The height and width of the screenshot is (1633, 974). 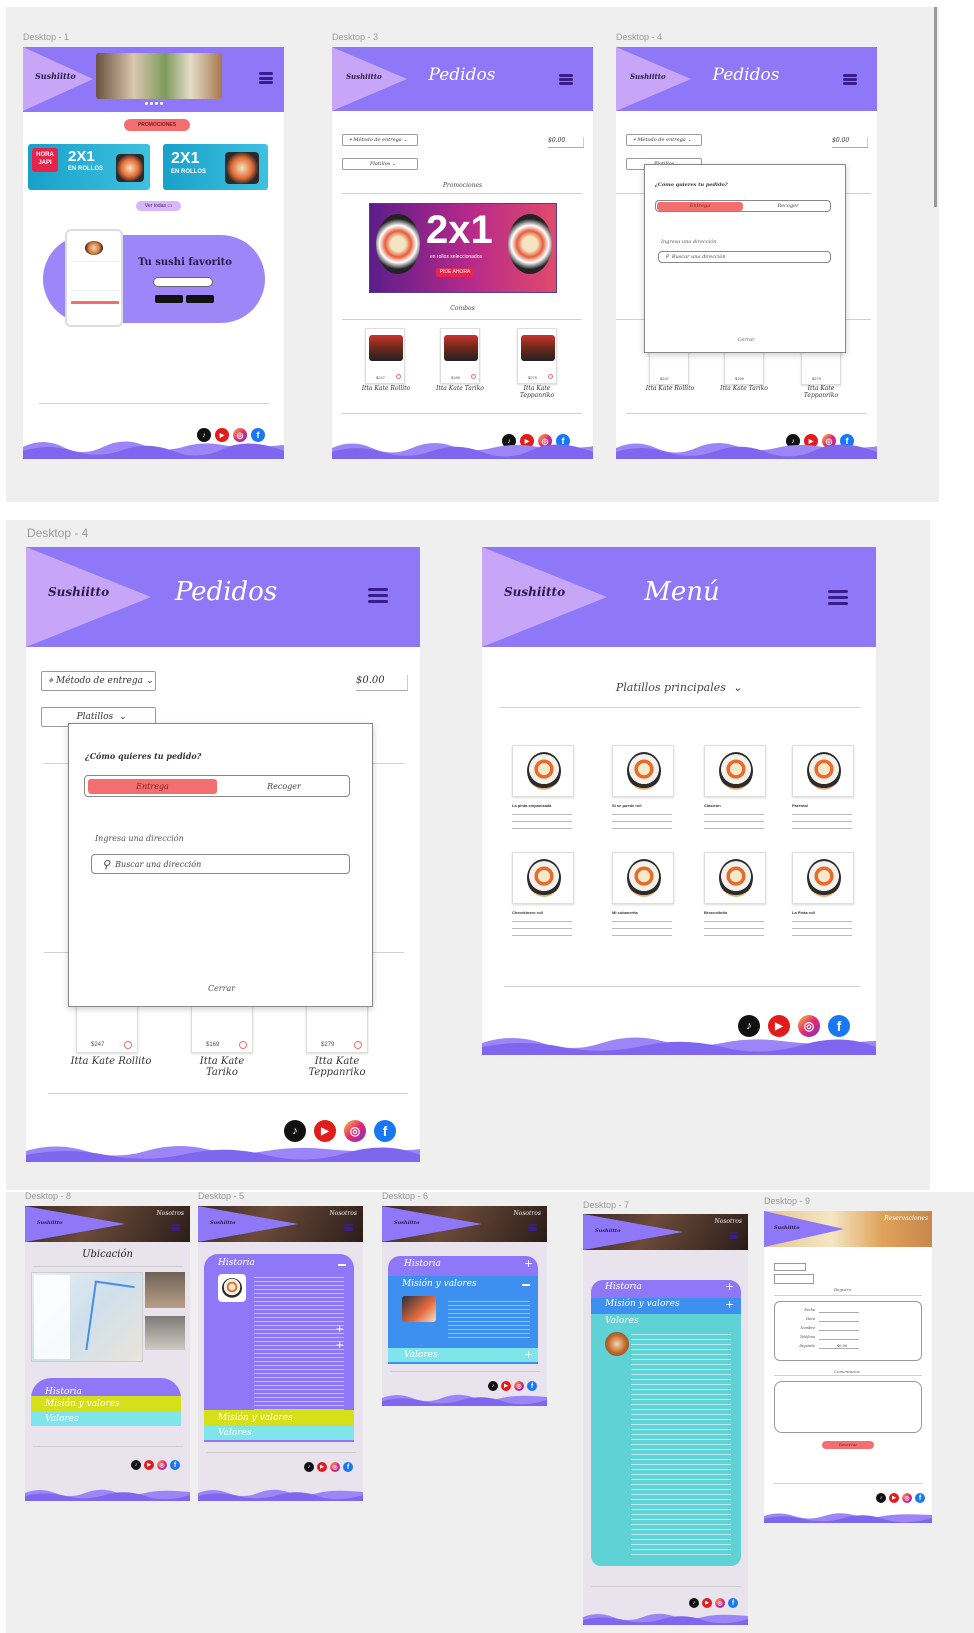 I want to click on address-search-input: ⚲ Buscar una dirección, so click(x=220, y=864).